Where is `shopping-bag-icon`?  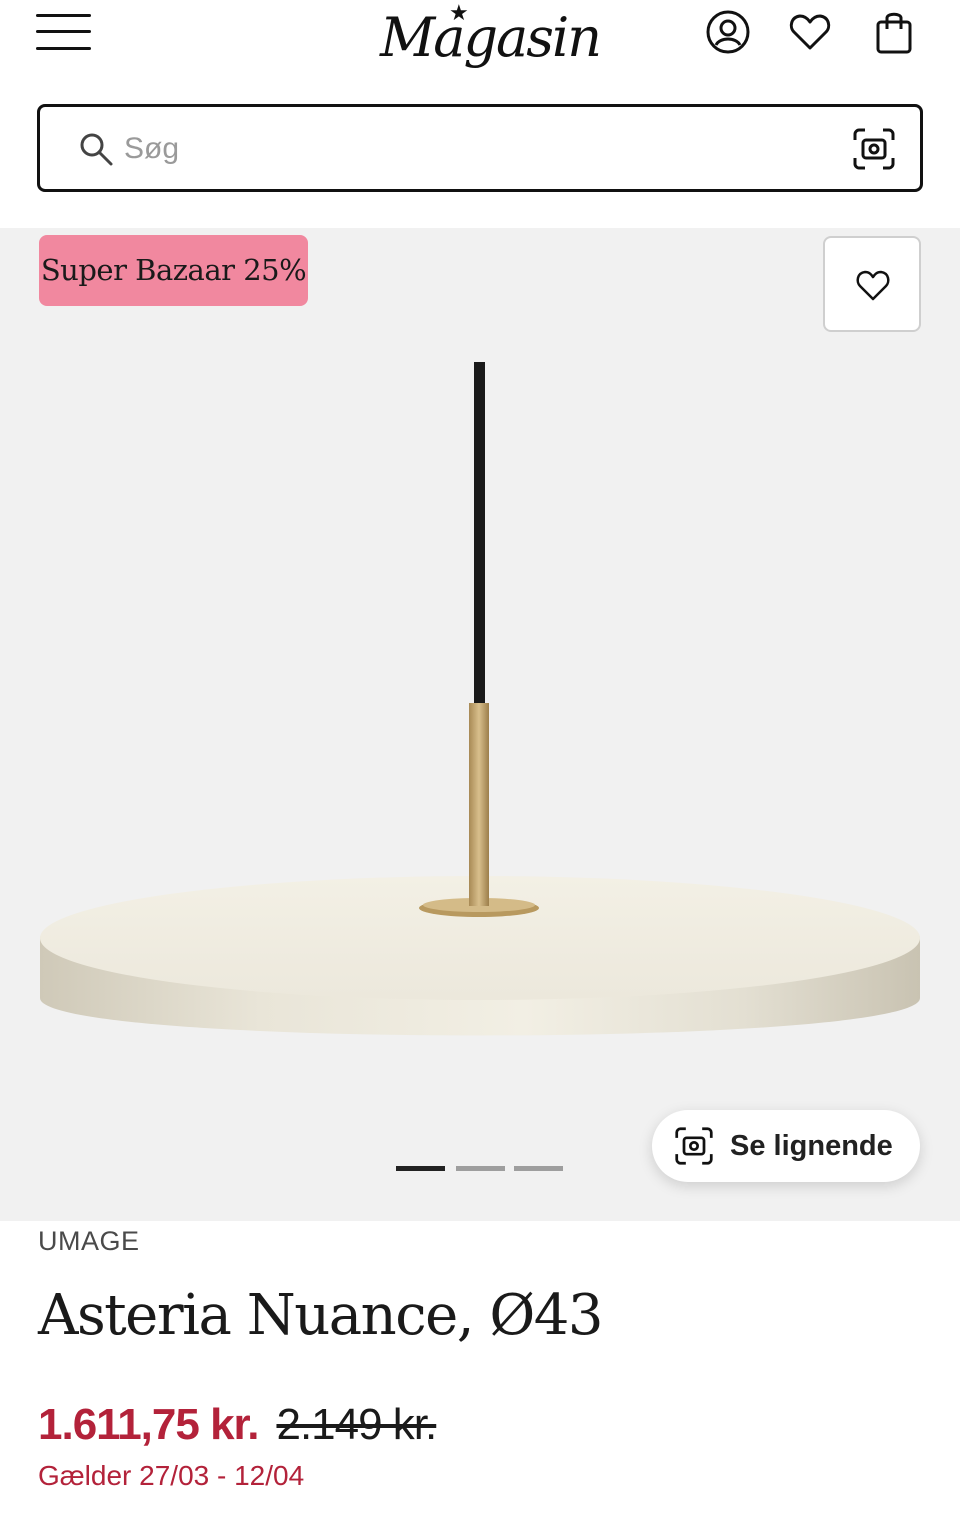
shopping-bag-icon is located at coordinates (894, 32).